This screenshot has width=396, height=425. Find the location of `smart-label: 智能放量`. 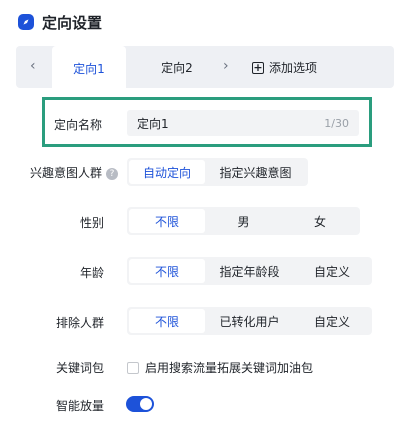

smart-label: 智能放量 is located at coordinates (80, 406).